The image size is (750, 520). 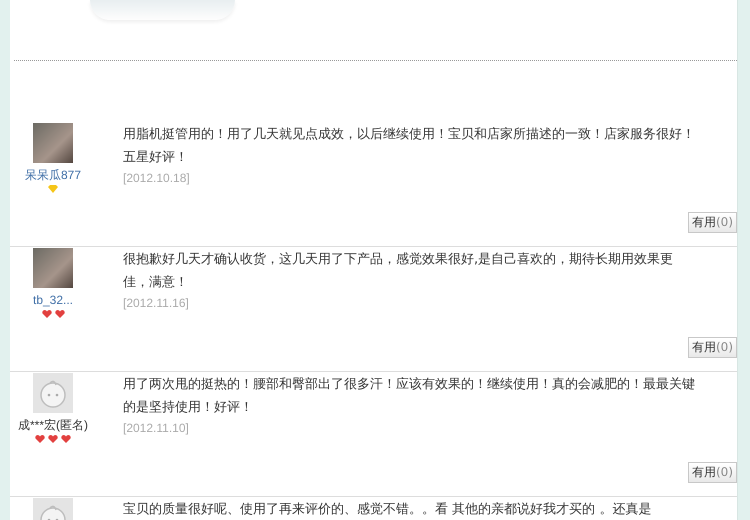 I want to click on review-text: 用了两次甩的挺热的！腰部和臀部出了很多汗！应该有效果的！继续使用！真的会减肥的！最最关键的是坚持使用！好评！, so click(x=409, y=396).